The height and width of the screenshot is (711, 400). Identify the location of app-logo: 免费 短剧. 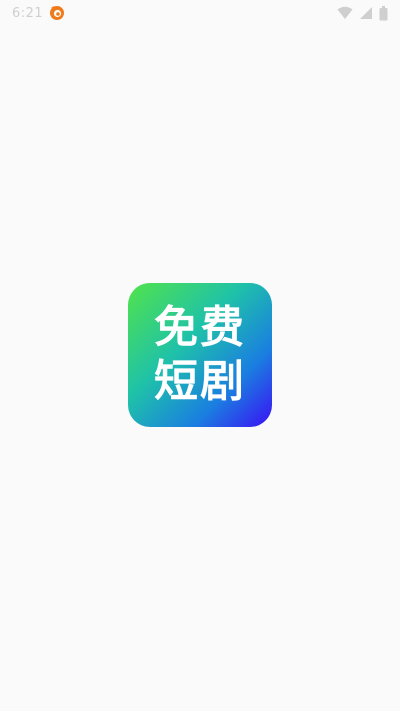
(200, 355).